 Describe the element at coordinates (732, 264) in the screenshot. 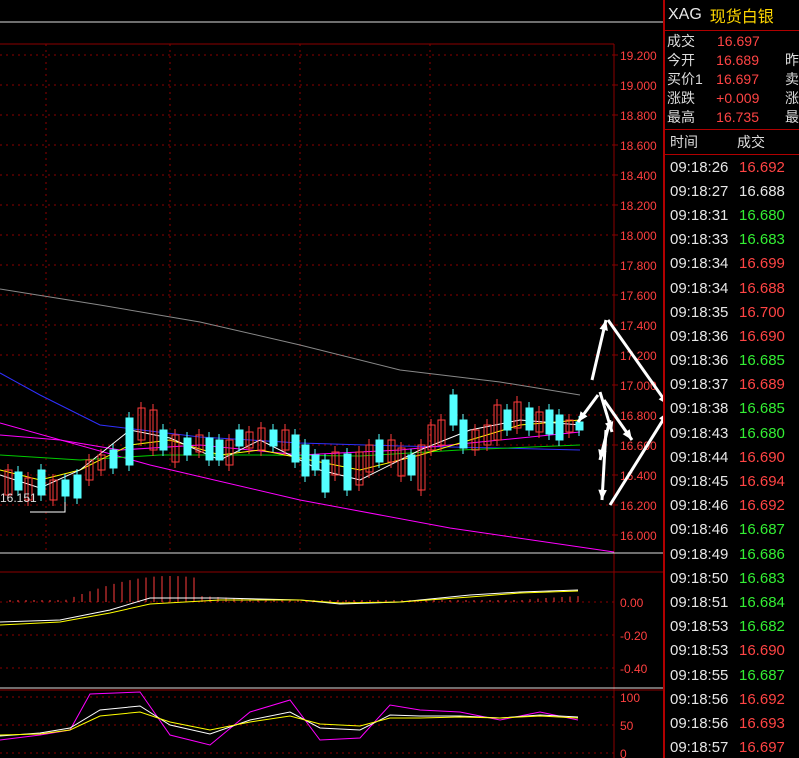

I see `tick-row: 09:18:34 16.699` at that location.